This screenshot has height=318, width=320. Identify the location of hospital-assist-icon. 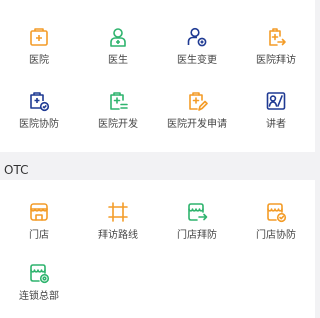
(39, 101).